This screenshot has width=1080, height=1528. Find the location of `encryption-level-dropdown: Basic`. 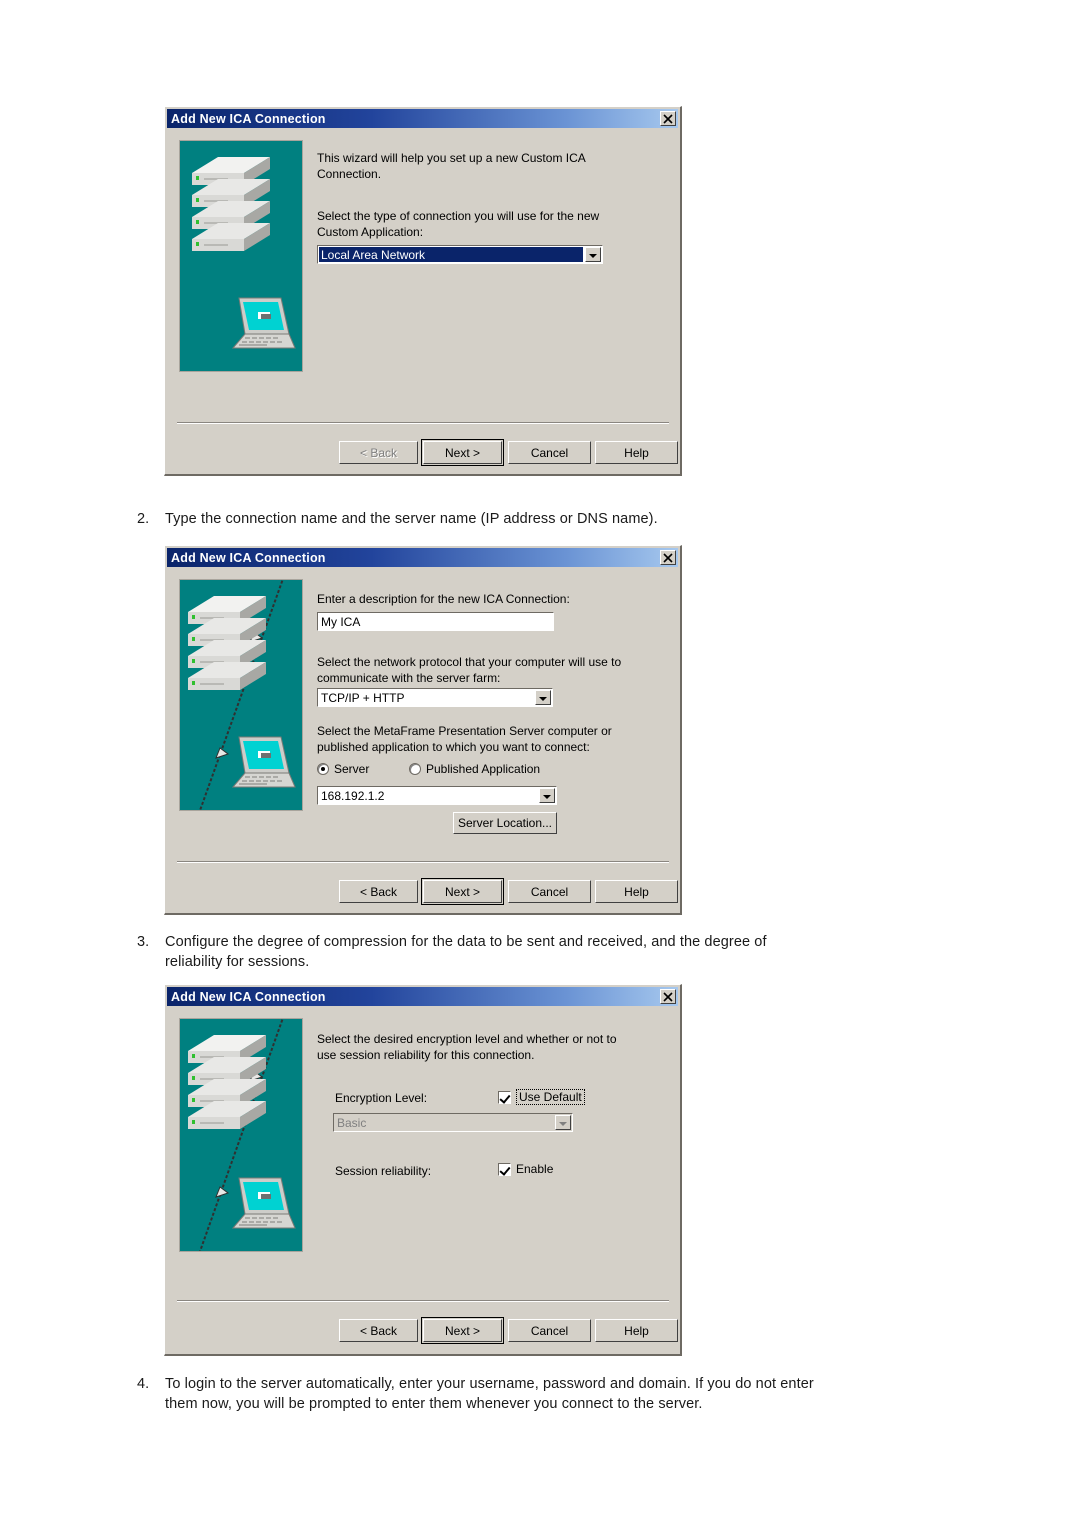

encryption-level-dropdown: Basic is located at coordinates (453, 1122).